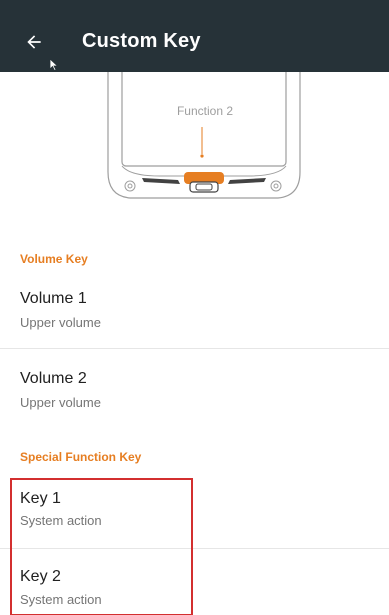  What do you see at coordinates (40, 498) in the screenshot?
I see `item-title: Key 1` at bounding box center [40, 498].